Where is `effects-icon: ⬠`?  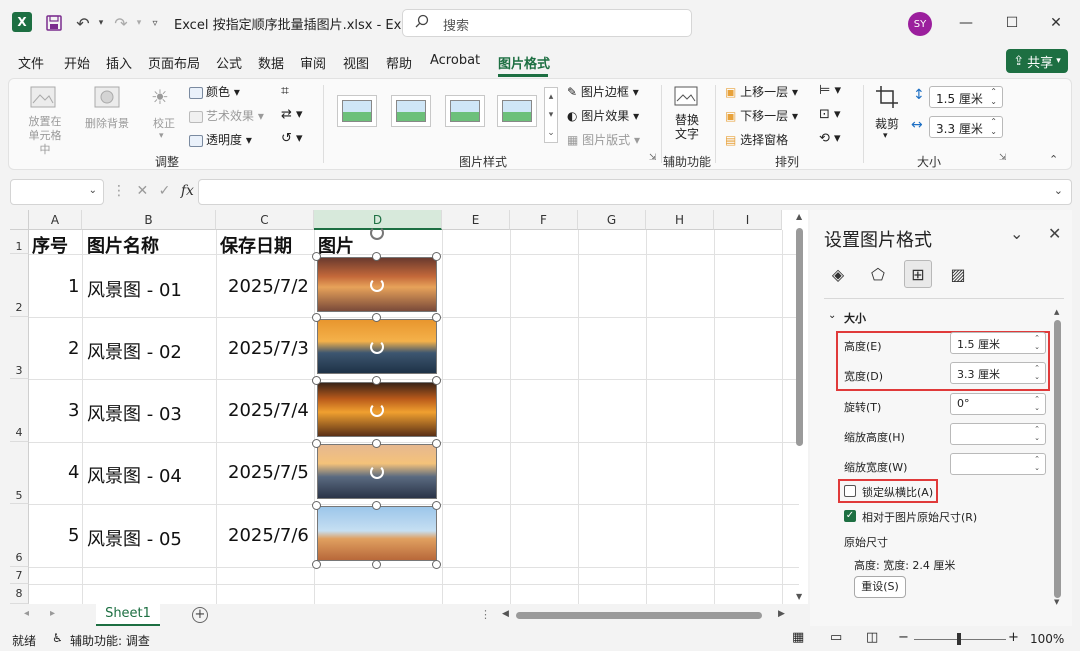 effects-icon: ⬠ is located at coordinates (878, 274).